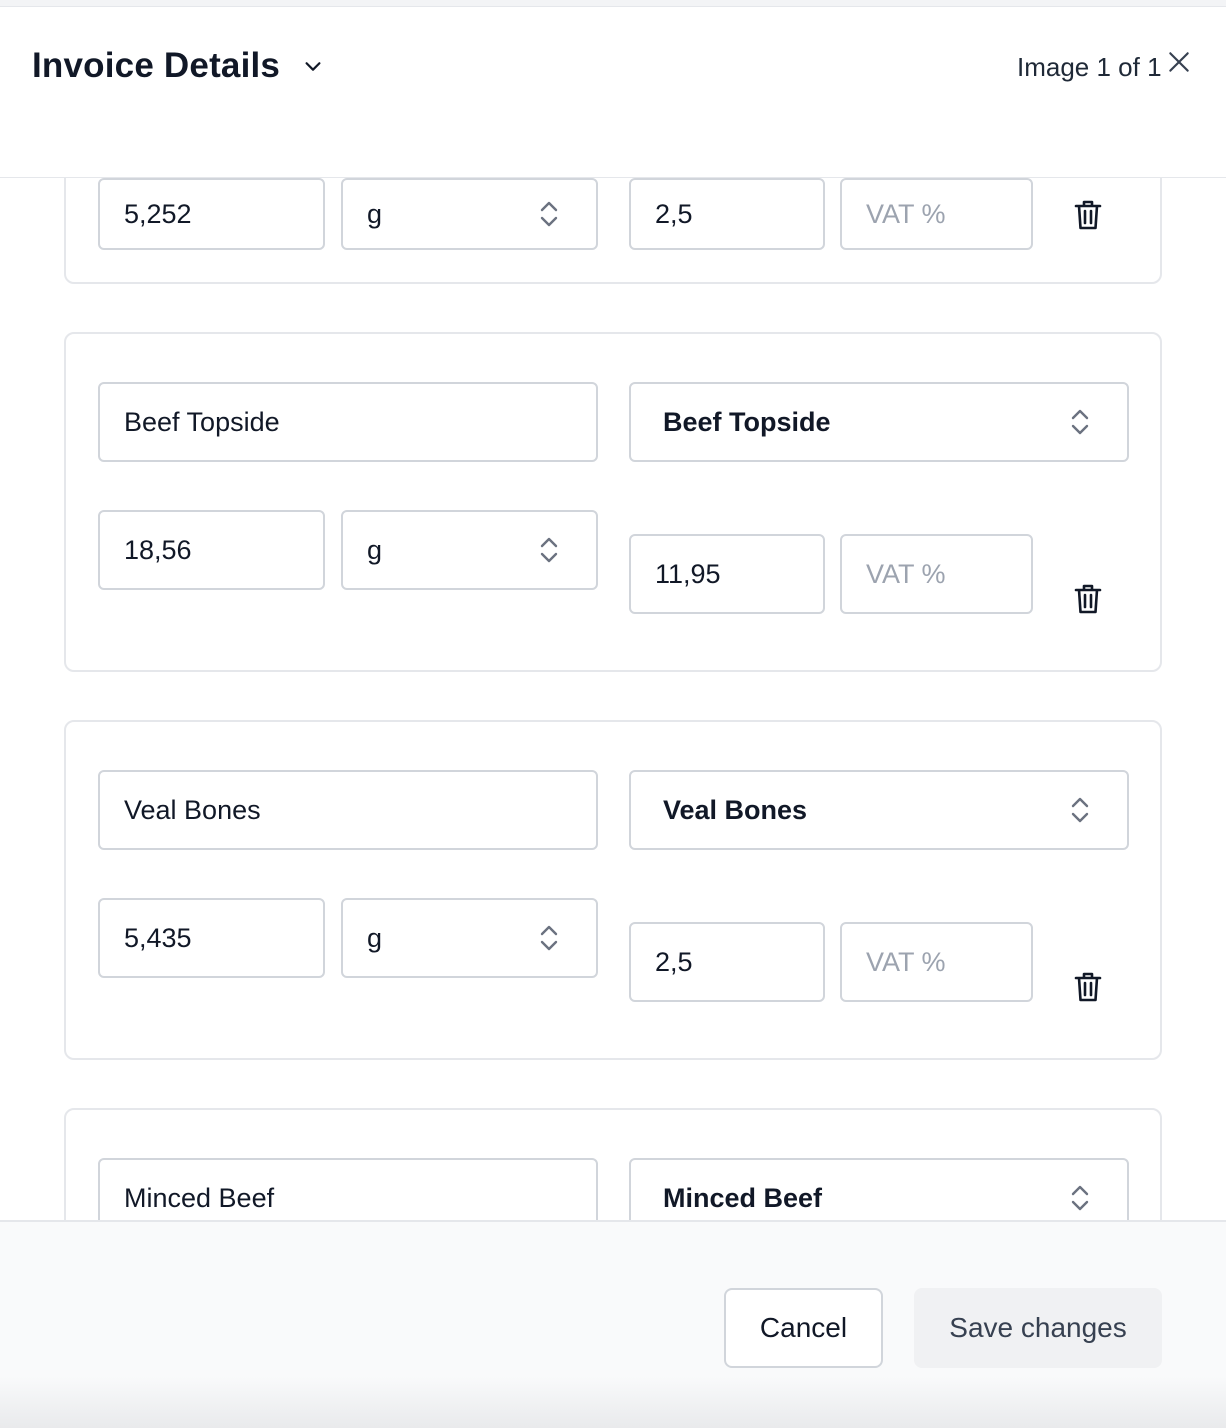  I want to click on close-icon, so click(1179, 62).